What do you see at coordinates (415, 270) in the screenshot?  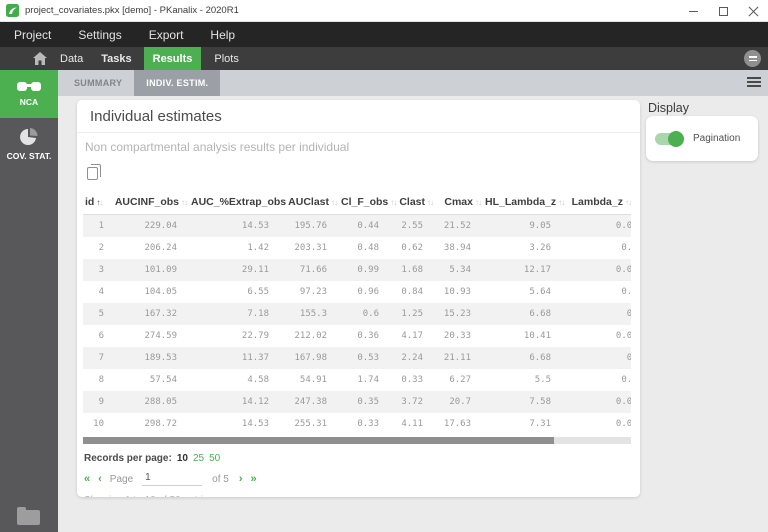 I see `table-cell: 1.68` at bounding box center [415, 270].